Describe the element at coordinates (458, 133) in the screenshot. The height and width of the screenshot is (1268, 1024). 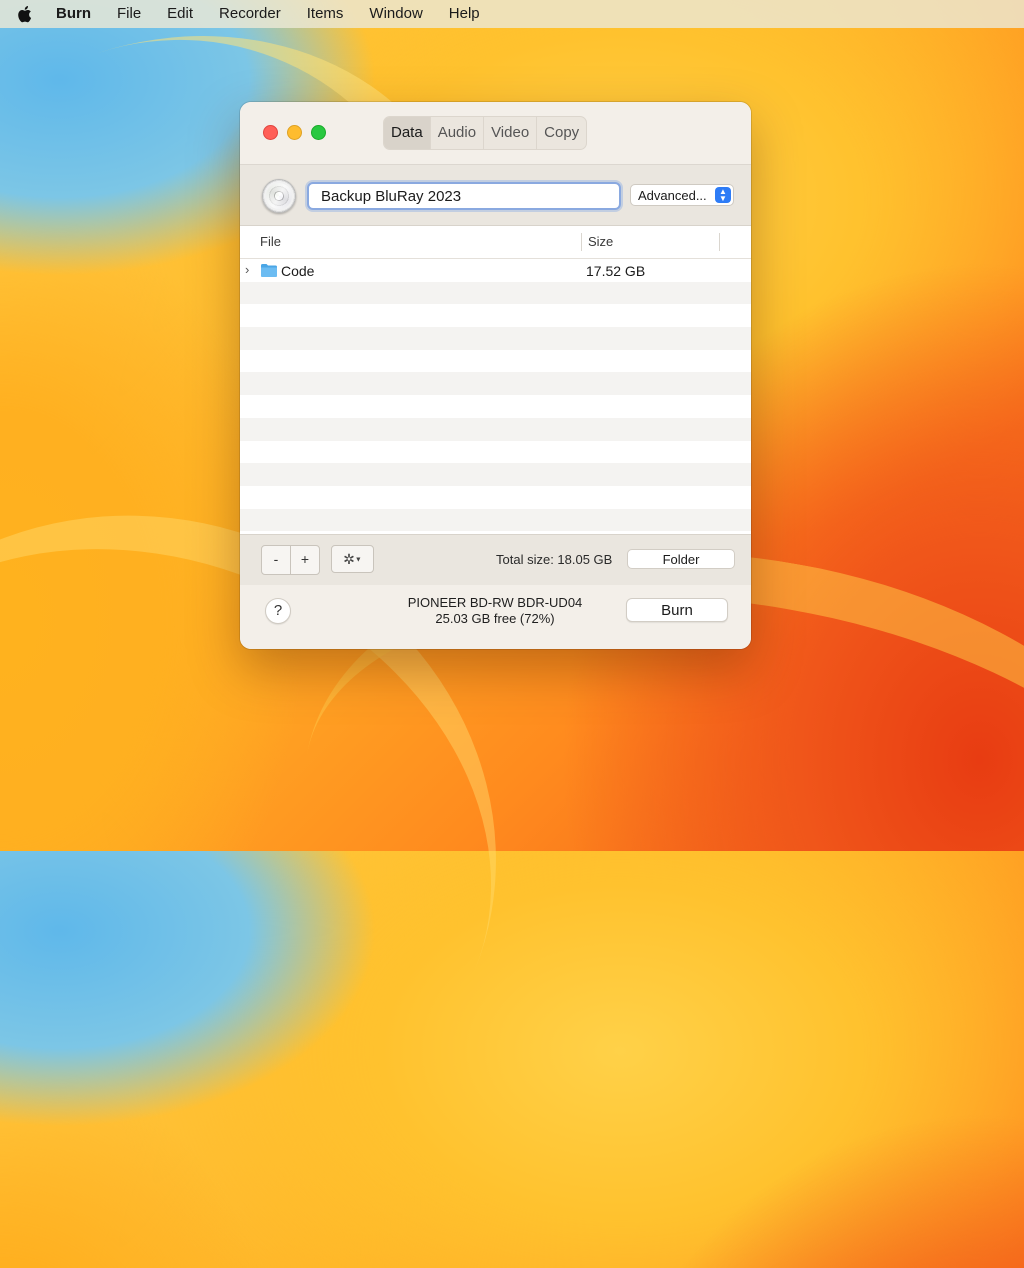
I see `tab-audio: Audio` at that location.